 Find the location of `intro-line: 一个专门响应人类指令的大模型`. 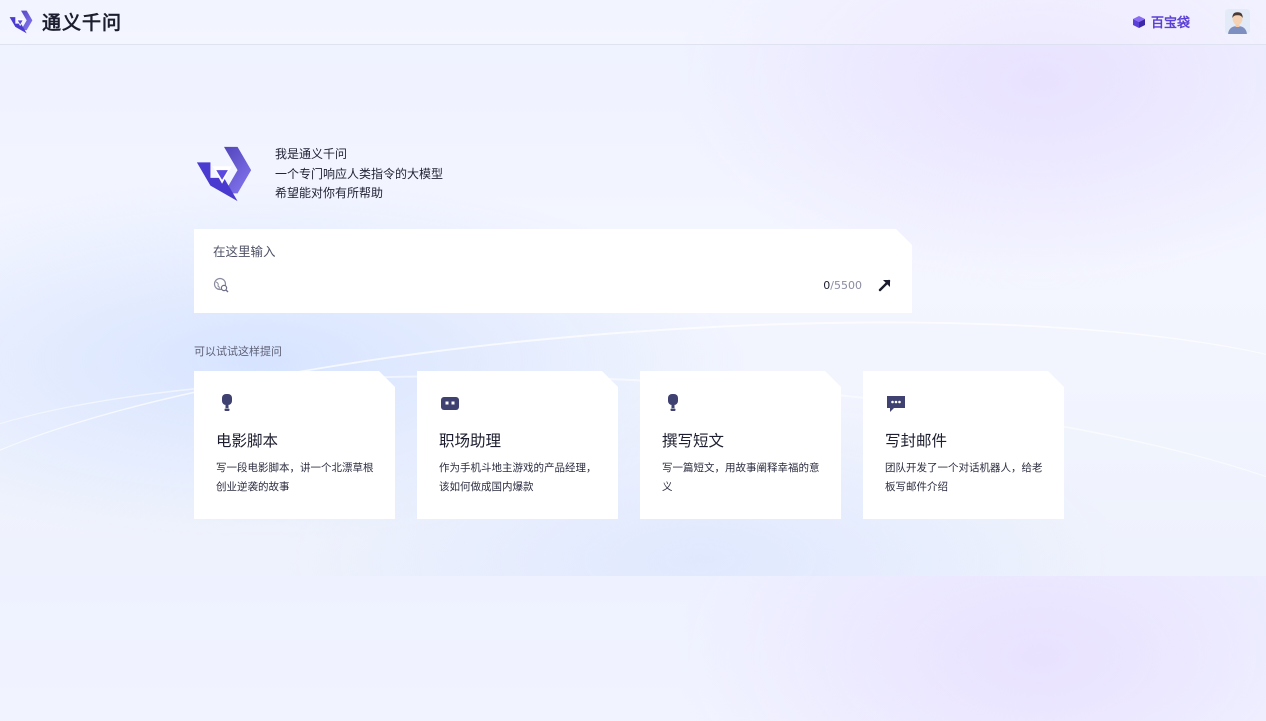

intro-line: 一个专门响应人类指令的大模型 is located at coordinates (359, 173).